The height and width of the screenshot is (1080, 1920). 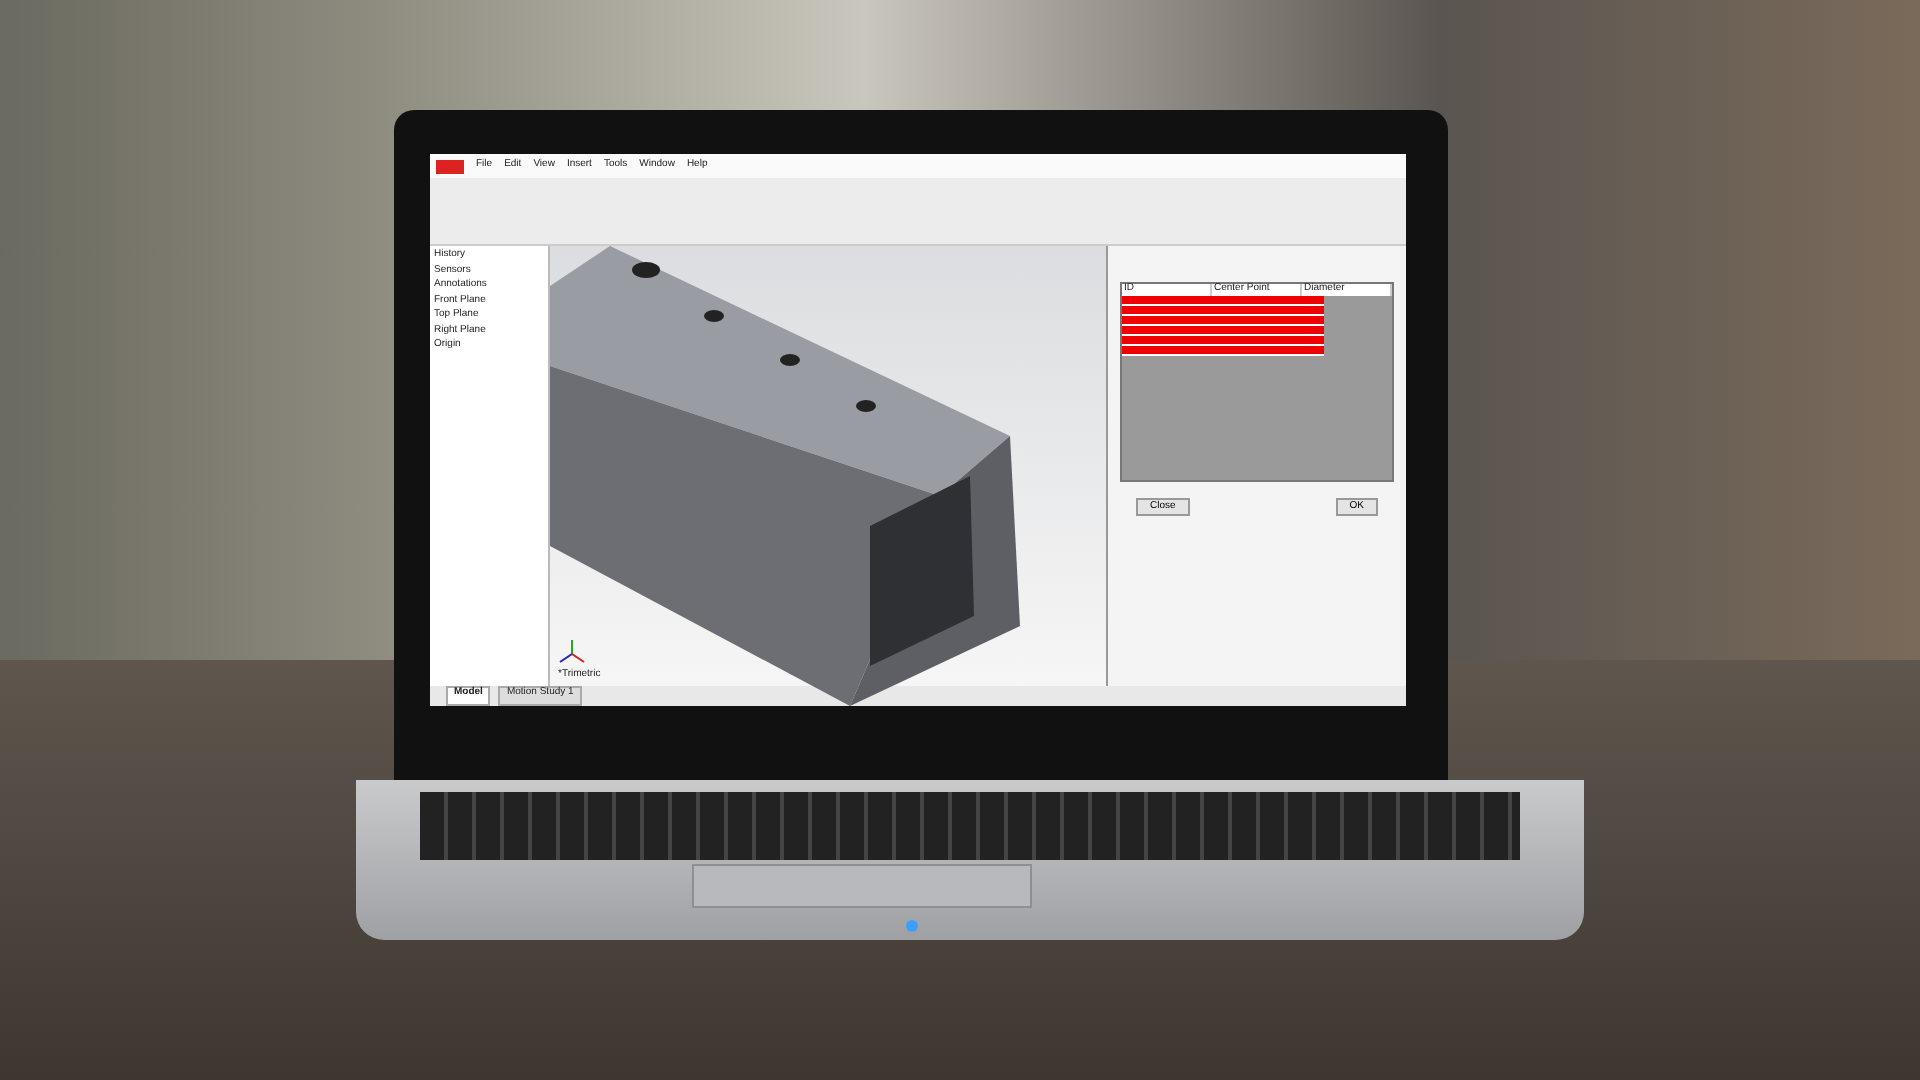 What do you see at coordinates (862, 886) in the screenshot?
I see `trackpad` at bounding box center [862, 886].